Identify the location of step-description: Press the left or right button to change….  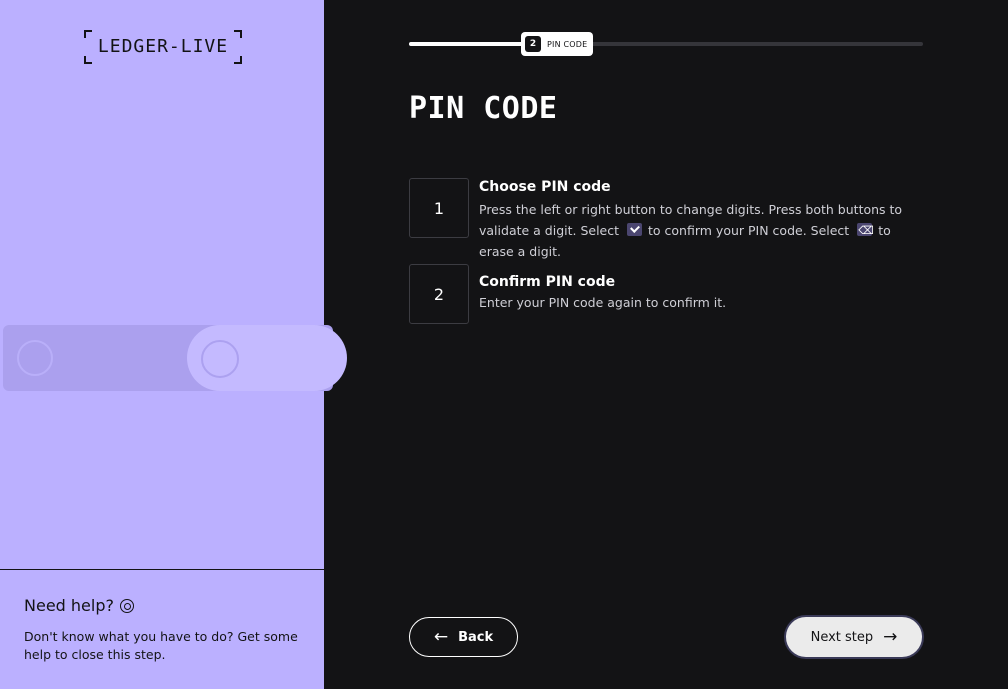
(704, 230).